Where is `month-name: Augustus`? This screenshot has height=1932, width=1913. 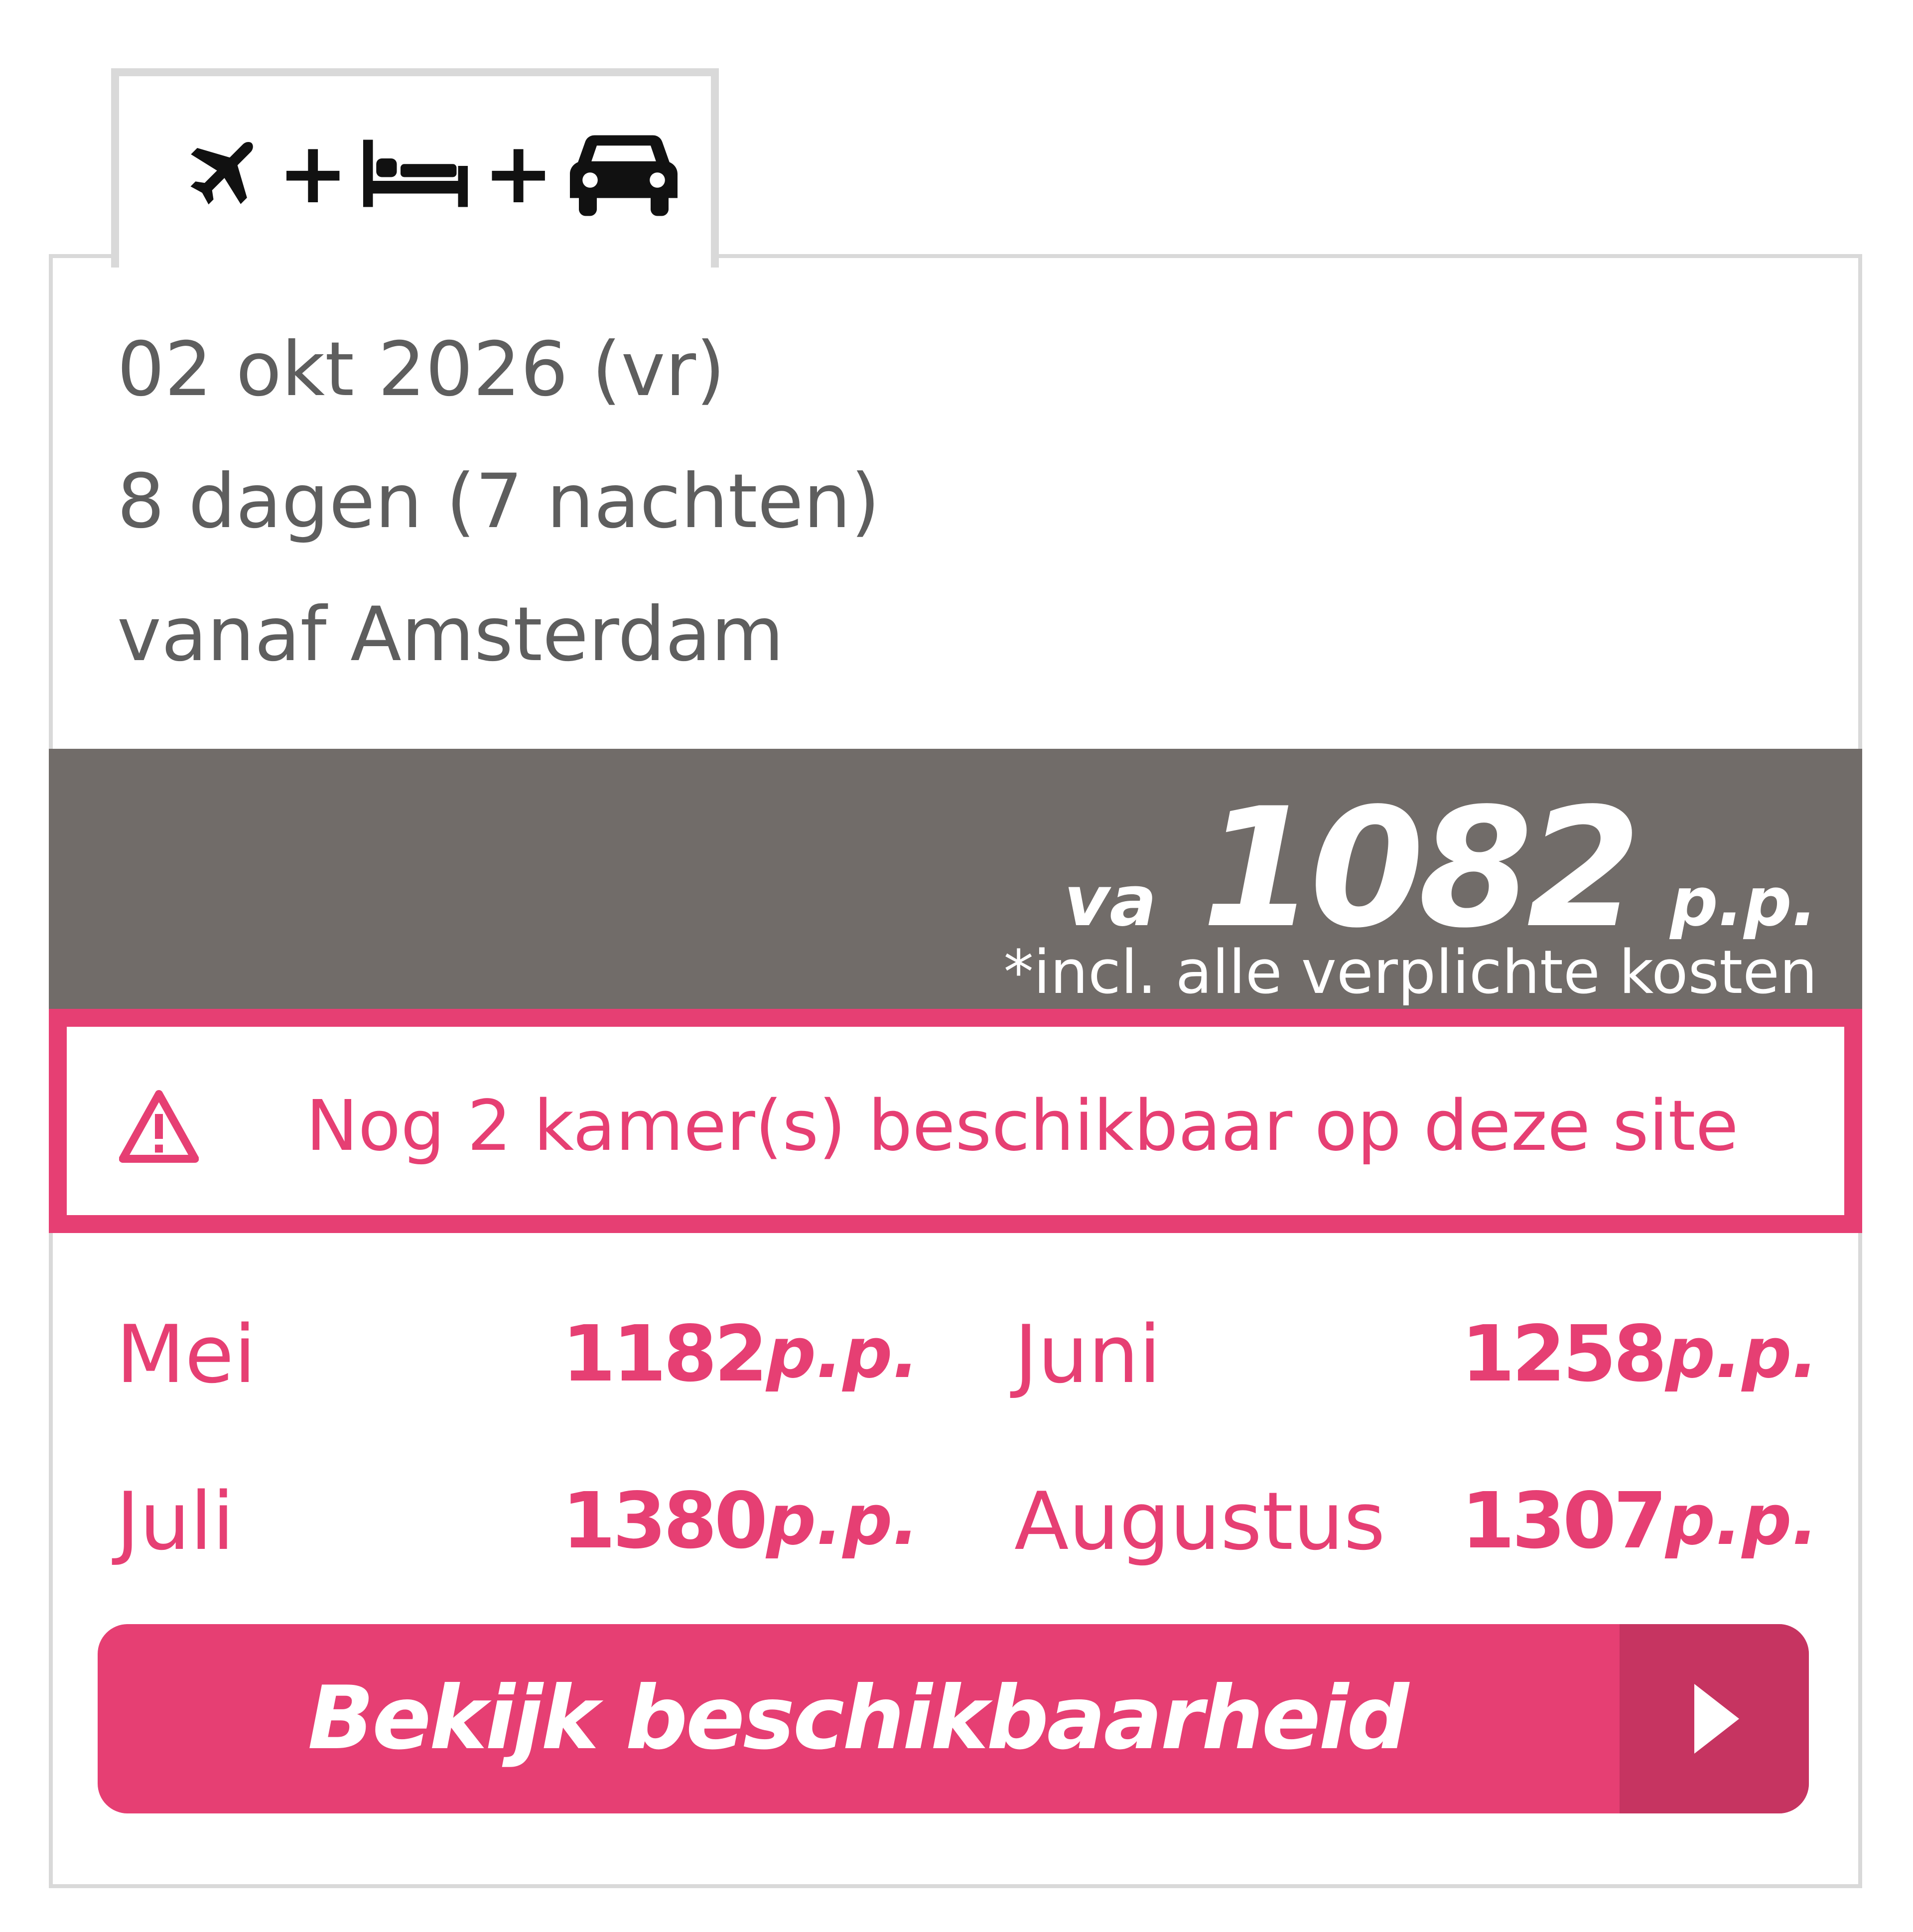
month-name: Augustus is located at coordinates (1199, 1521).